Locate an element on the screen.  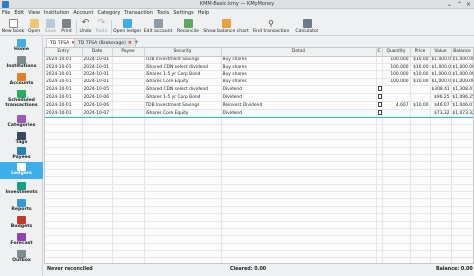
menu-institution: Institution is located at coordinates (56, 13).